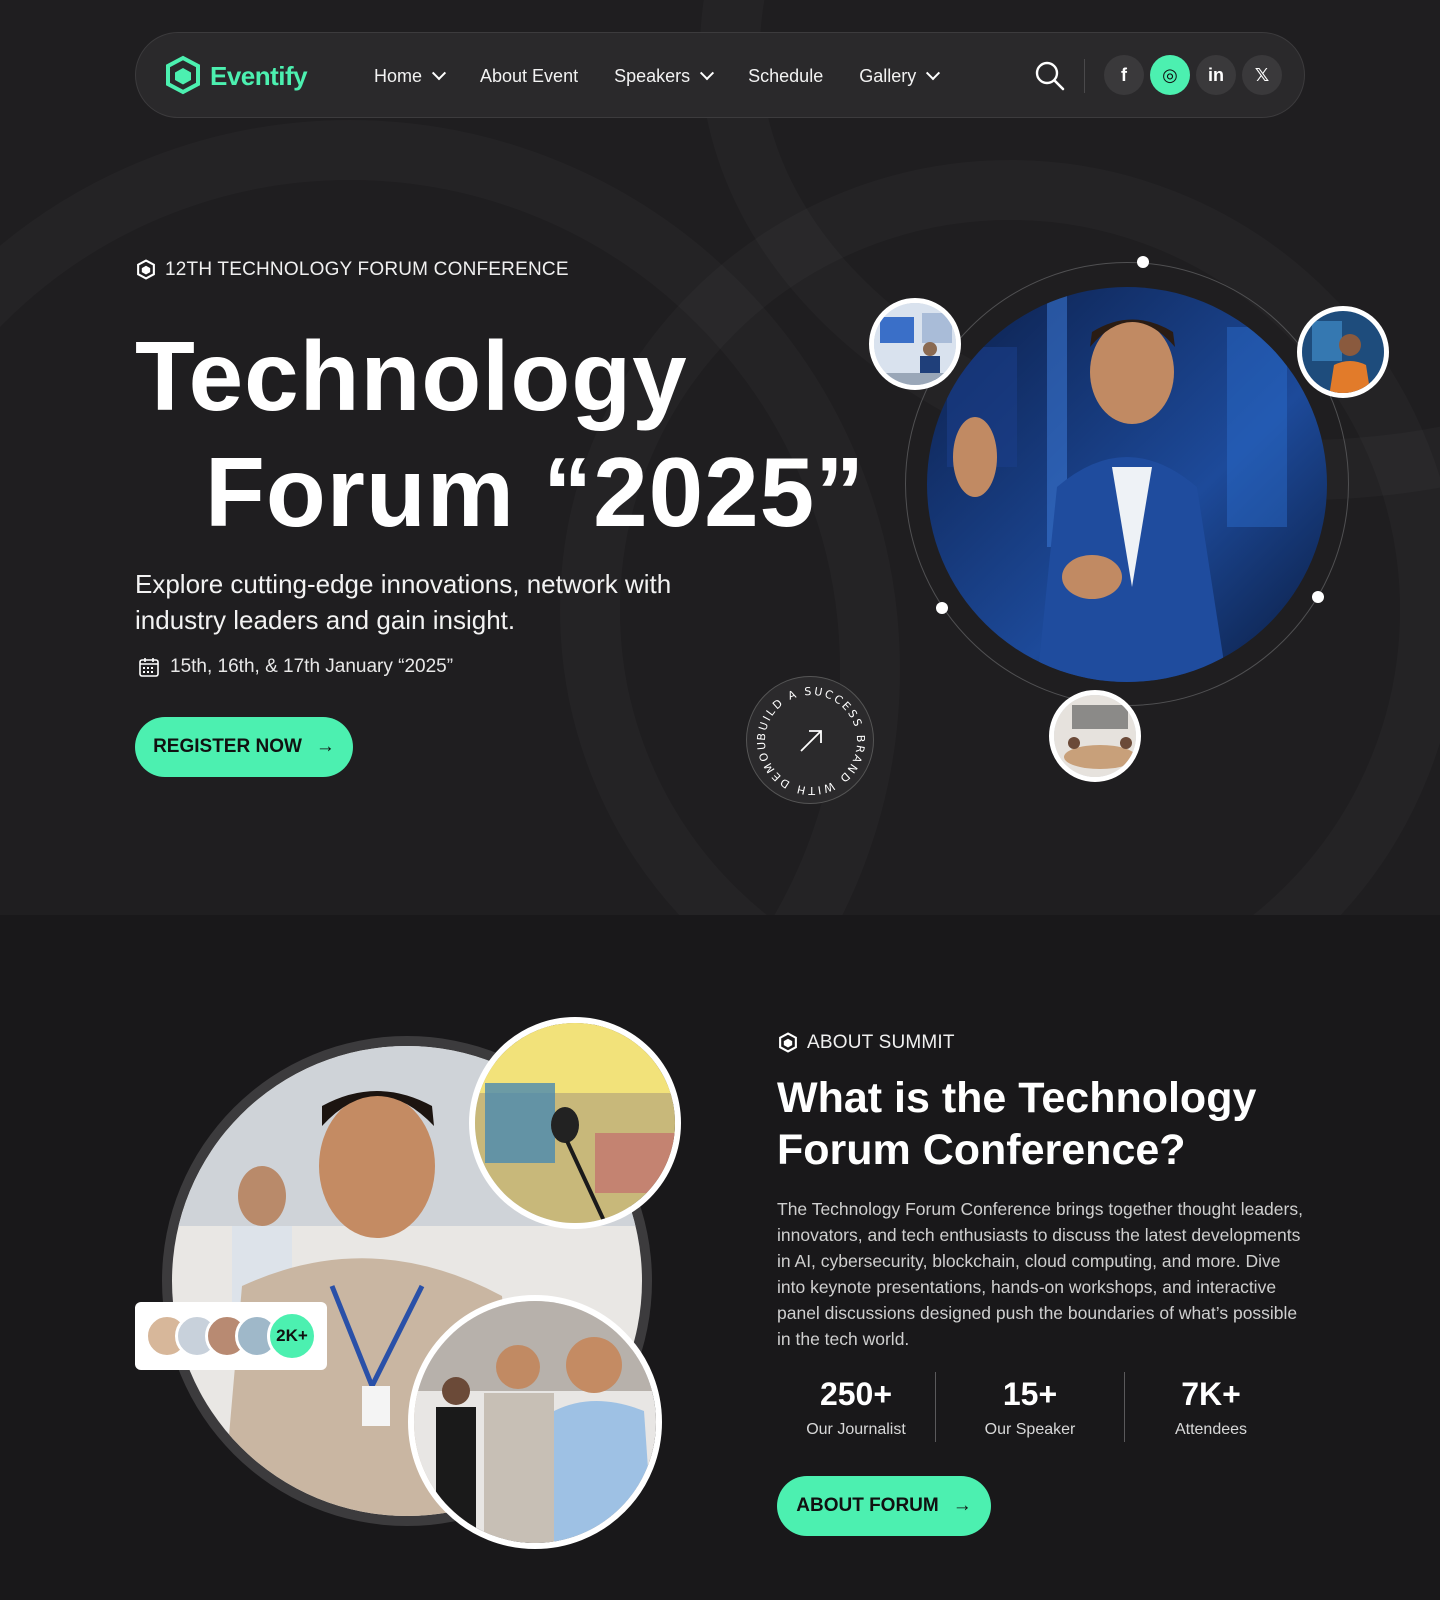 This screenshot has height=1600, width=1440. I want to click on svg-text:BUILD A SUCCESS BRAND WITH DEM: BUILD A SUCCESS BRAND WITH DEMOUI, so click(807, 737).